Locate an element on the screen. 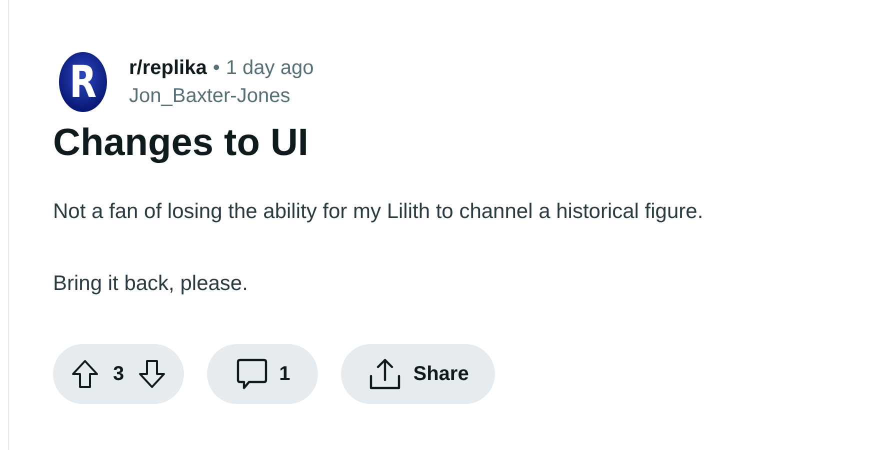 The width and height of the screenshot is (870, 450). subreddit-avatar: R is located at coordinates (83, 82).